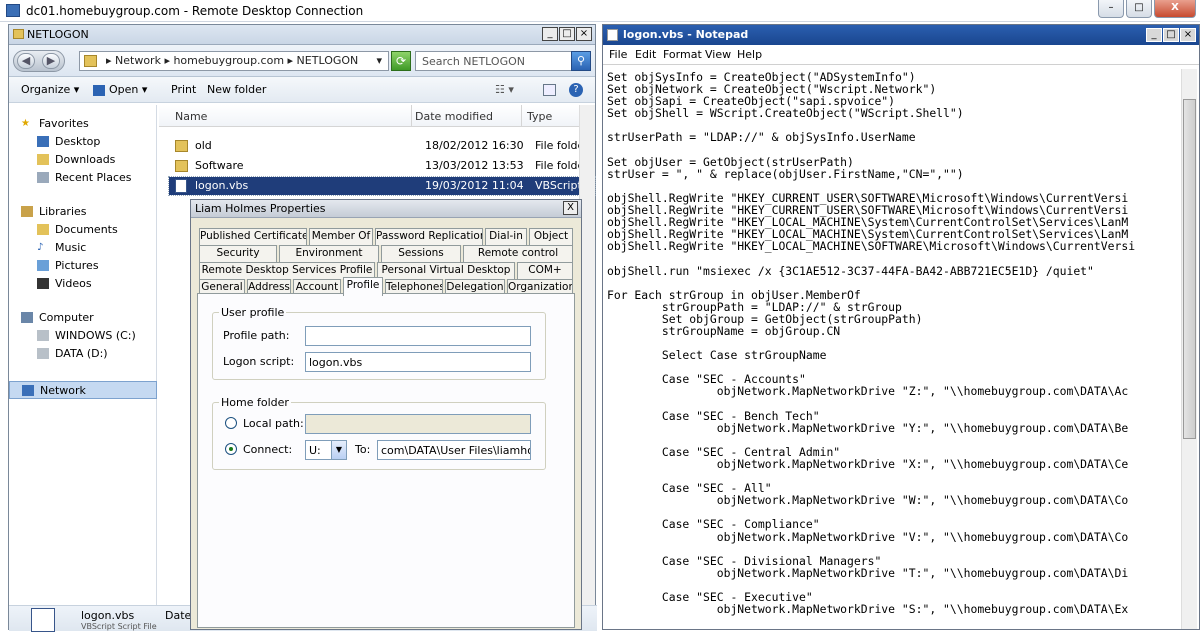 This screenshot has width=1200, height=632. Describe the element at coordinates (83, 284) in the screenshot. I see `nav-videos: Videos` at that location.